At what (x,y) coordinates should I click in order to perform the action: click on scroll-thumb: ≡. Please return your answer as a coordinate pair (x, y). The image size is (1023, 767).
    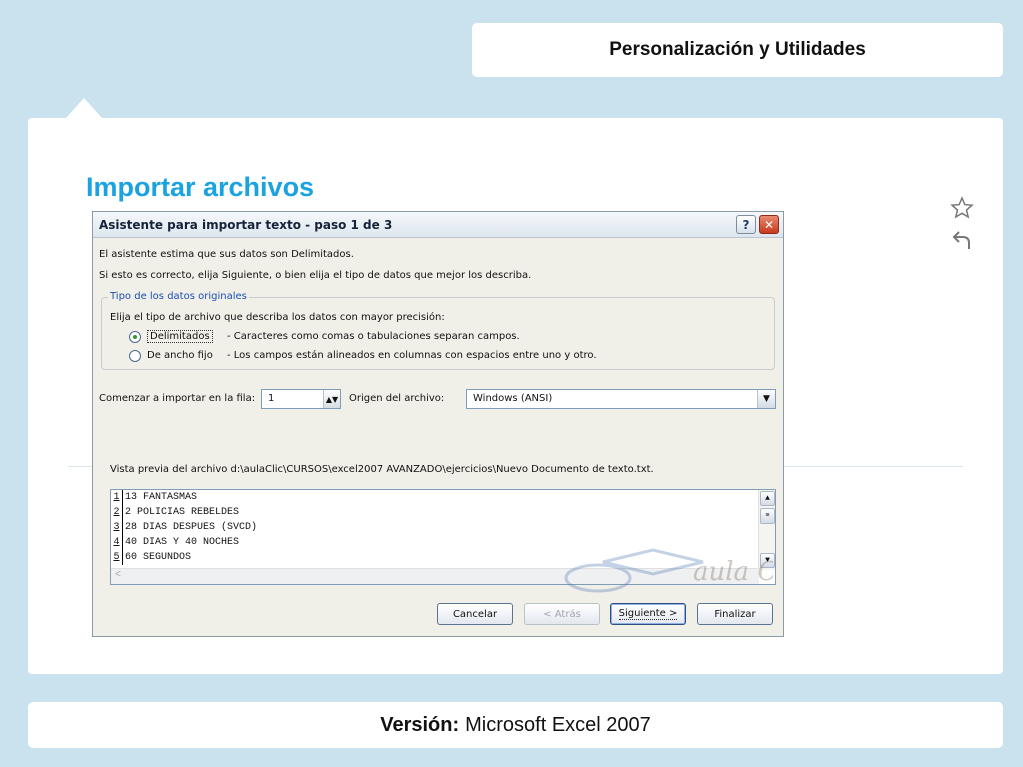
    Looking at the image, I should click on (767, 516).